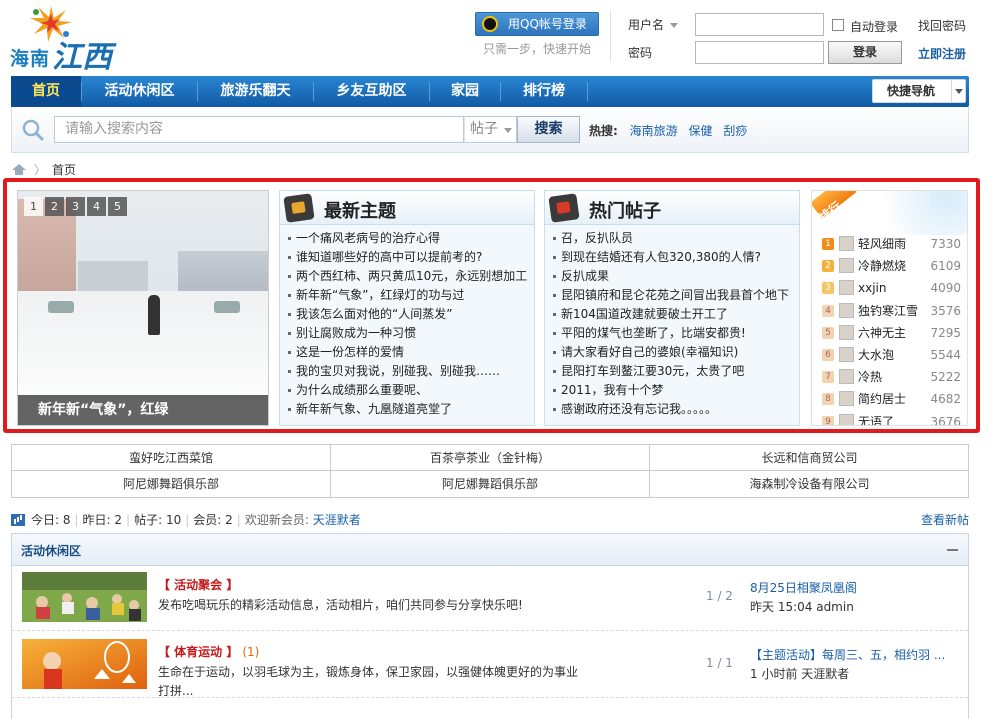 The width and height of the screenshot is (997, 719). What do you see at coordinates (675, 352) in the screenshot?
I see `list-item: 请大家看好自己的婆娘(幸福知识)` at bounding box center [675, 352].